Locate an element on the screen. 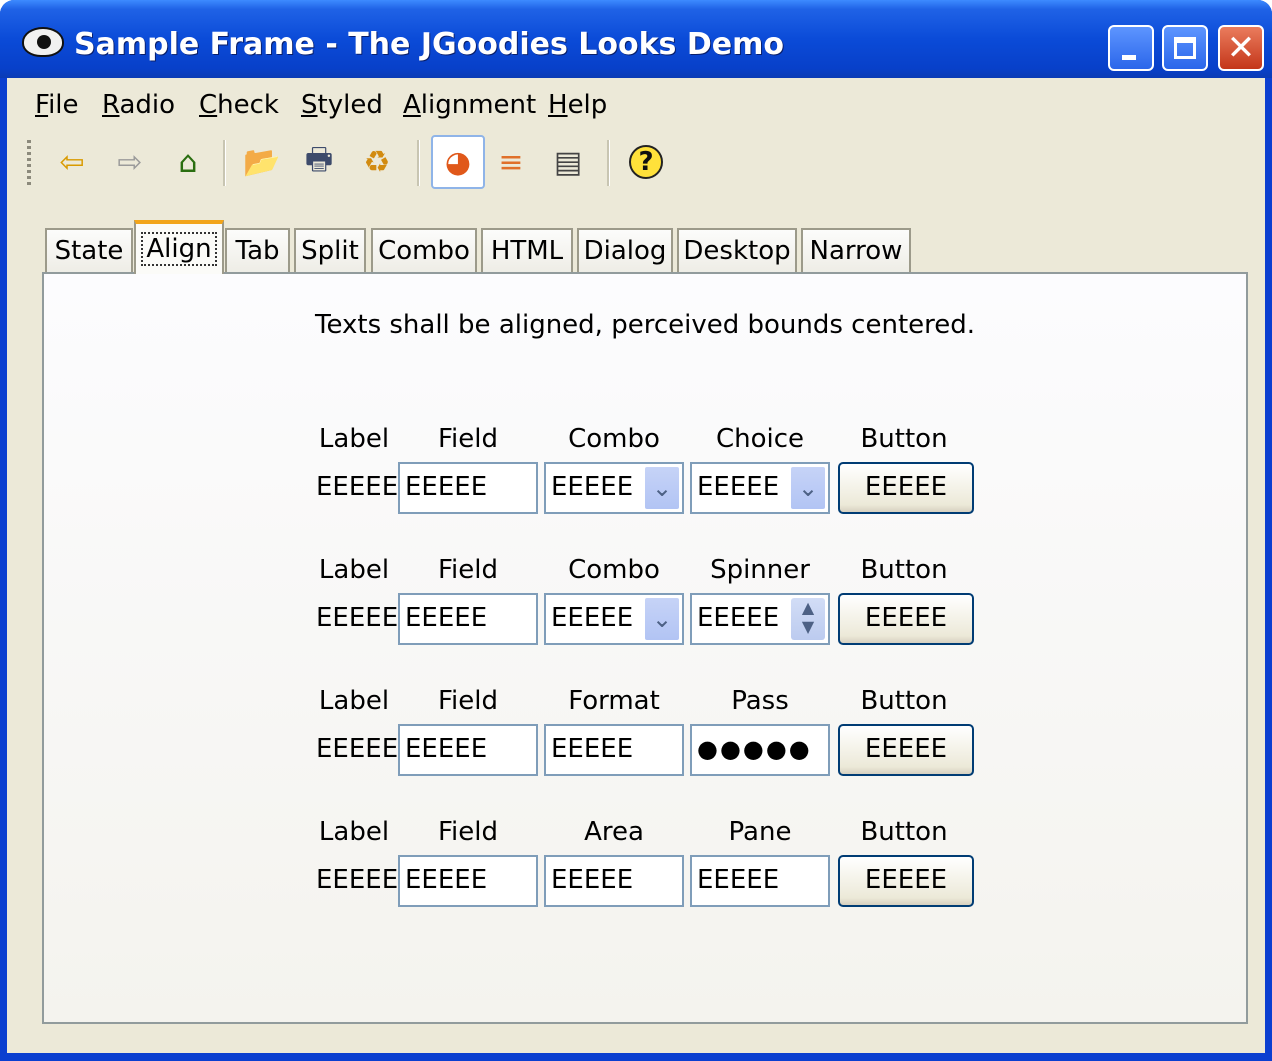 The height and width of the screenshot is (1061, 1272). header-pane: Pane is located at coordinates (760, 832).